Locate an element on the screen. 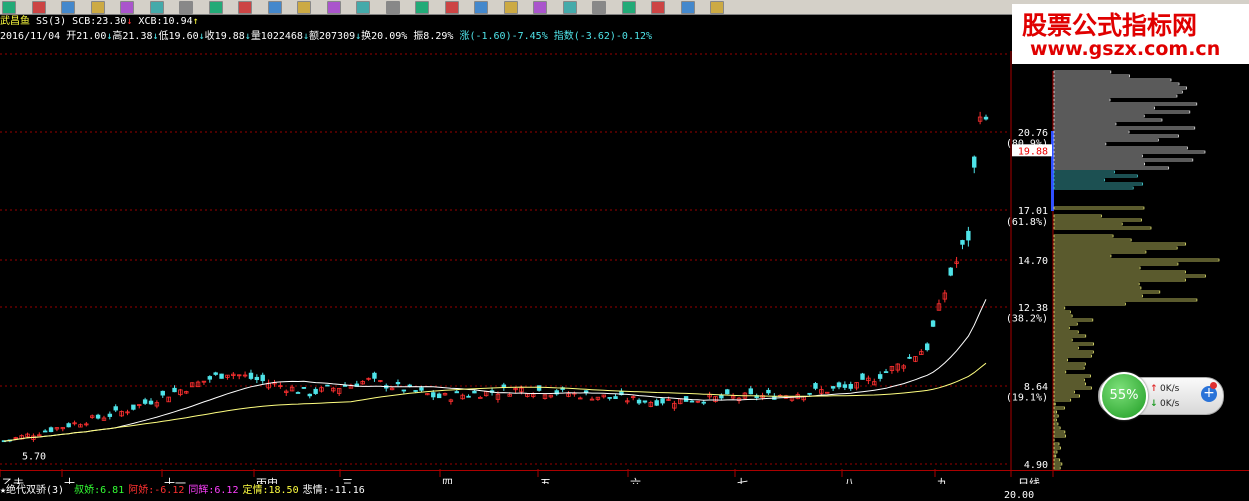  current-price-label: 19.88 is located at coordinates (1033, 151).